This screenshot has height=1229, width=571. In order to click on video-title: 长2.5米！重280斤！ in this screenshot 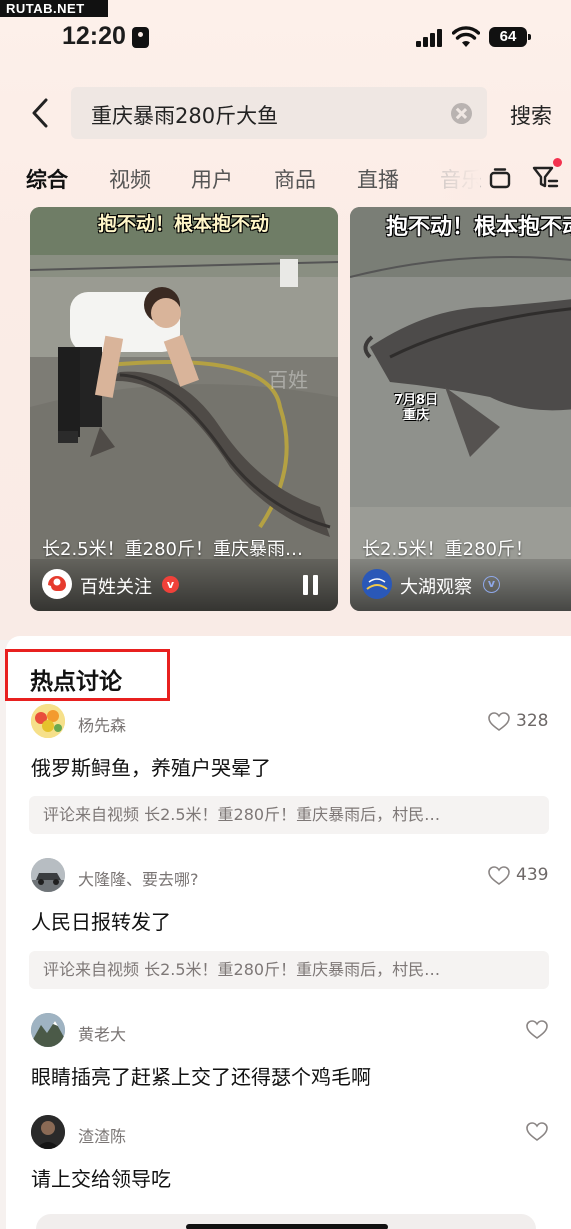, I will do `click(447, 549)`.